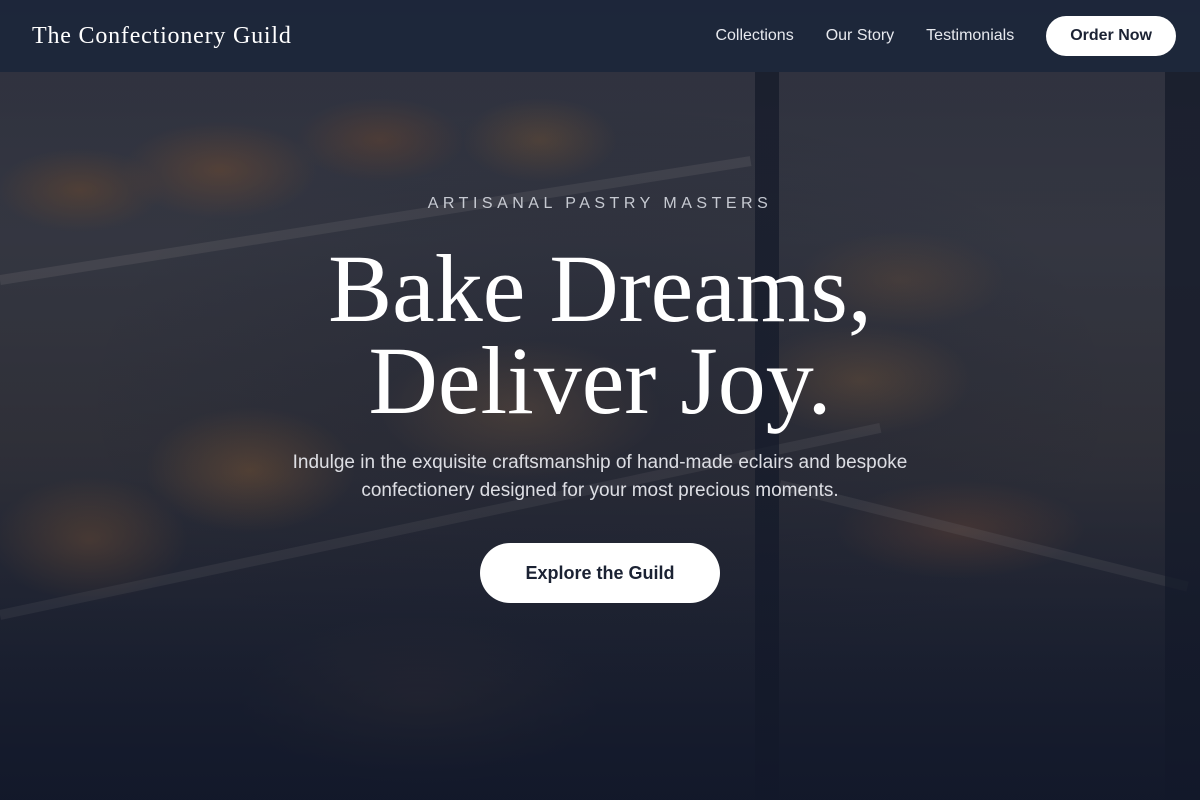  I want to click on hero-eyebrow-text: ARTISANAL PASTRY MASTERS, so click(600, 203).